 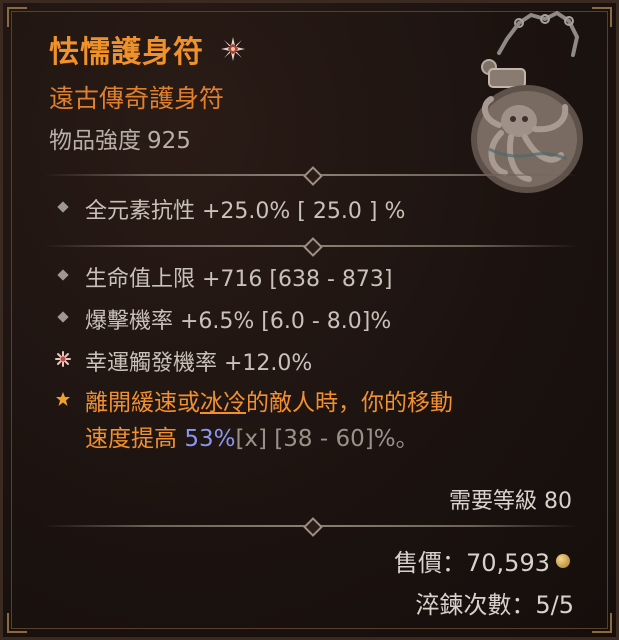 I want to click on affix-row: 爆擊機率 +6.5% [6.0 - 8.0]%, so click(x=223, y=319).